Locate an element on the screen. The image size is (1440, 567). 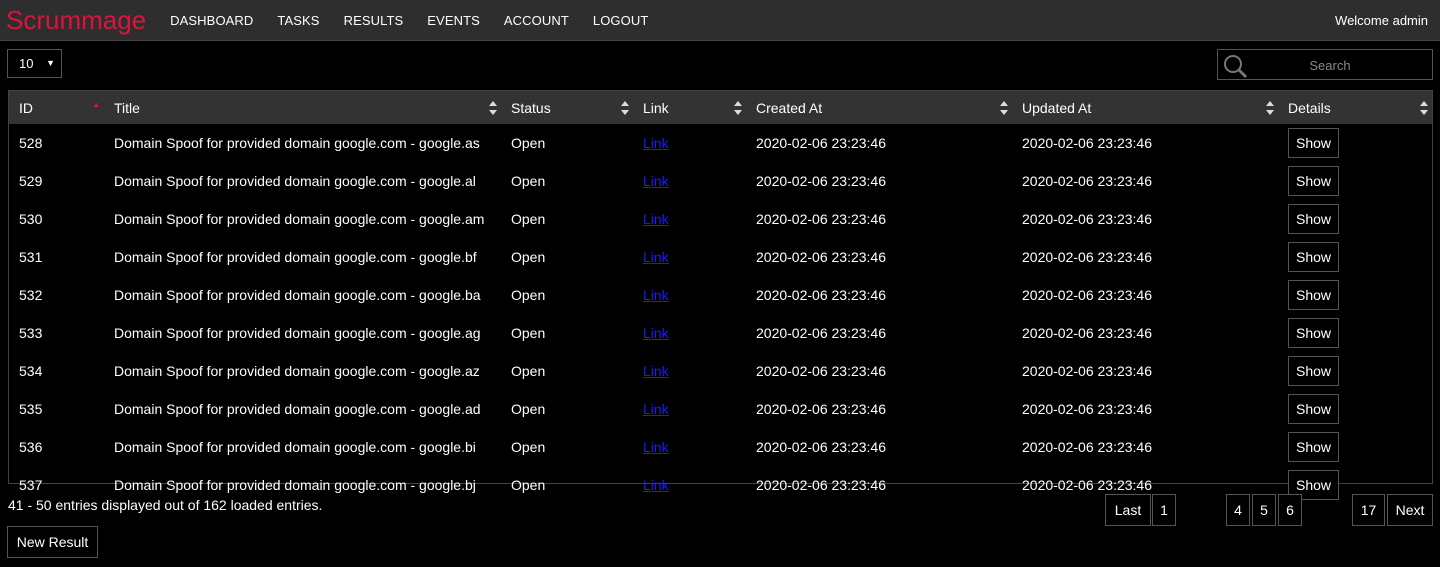
pagination-page-4: 4 is located at coordinates (1238, 510).